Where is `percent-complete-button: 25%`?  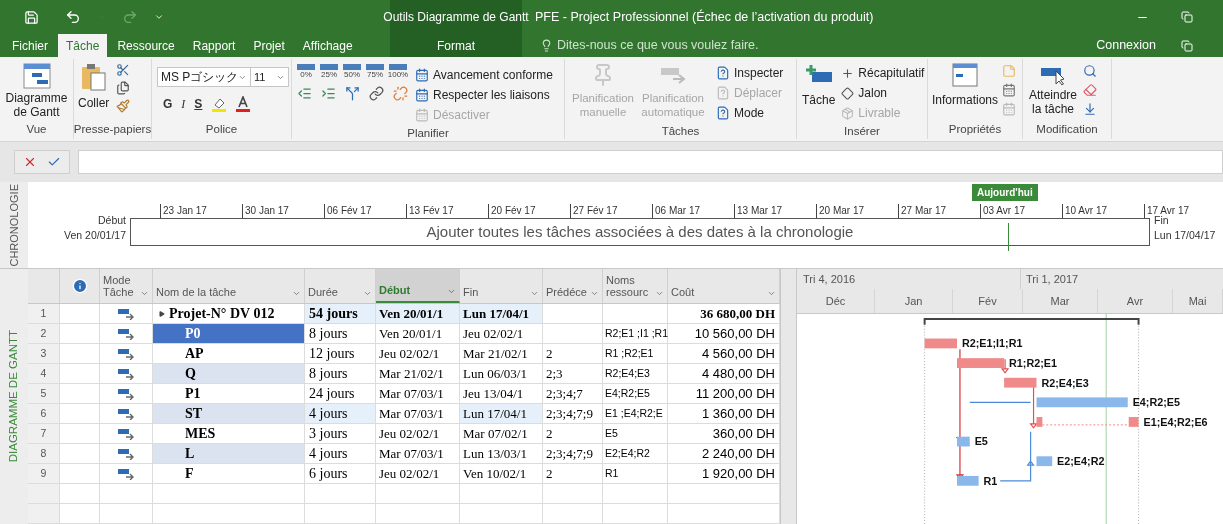
percent-complete-button: 25% is located at coordinates (329, 72).